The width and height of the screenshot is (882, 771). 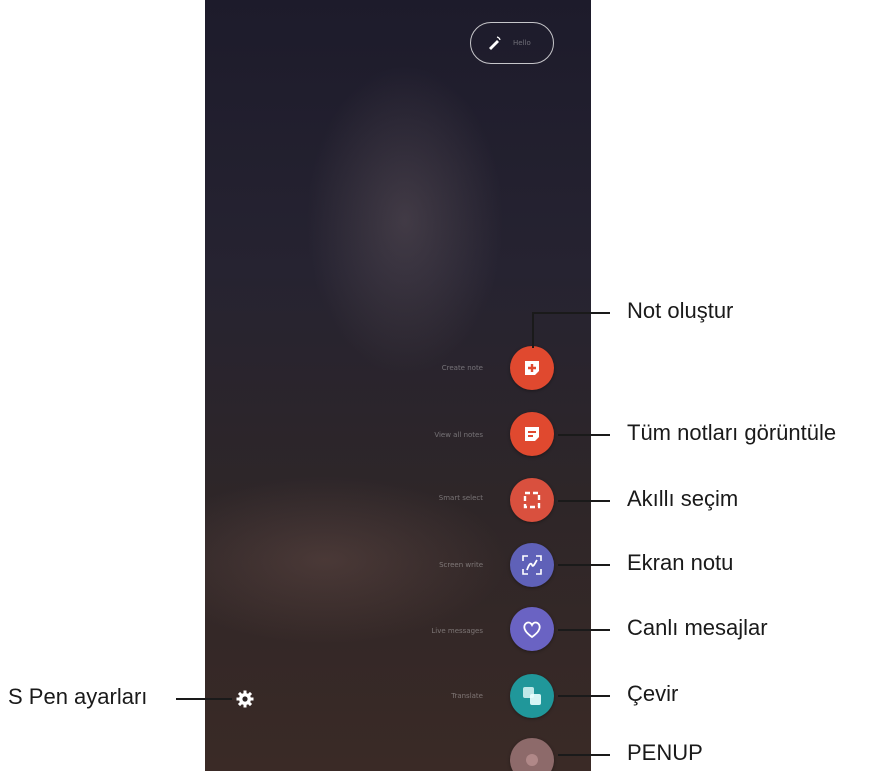 What do you see at coordinates (457, 631) in the screenshot?
I see `menu-label-live-messages: Live messages` at bounding box center [457, 631].